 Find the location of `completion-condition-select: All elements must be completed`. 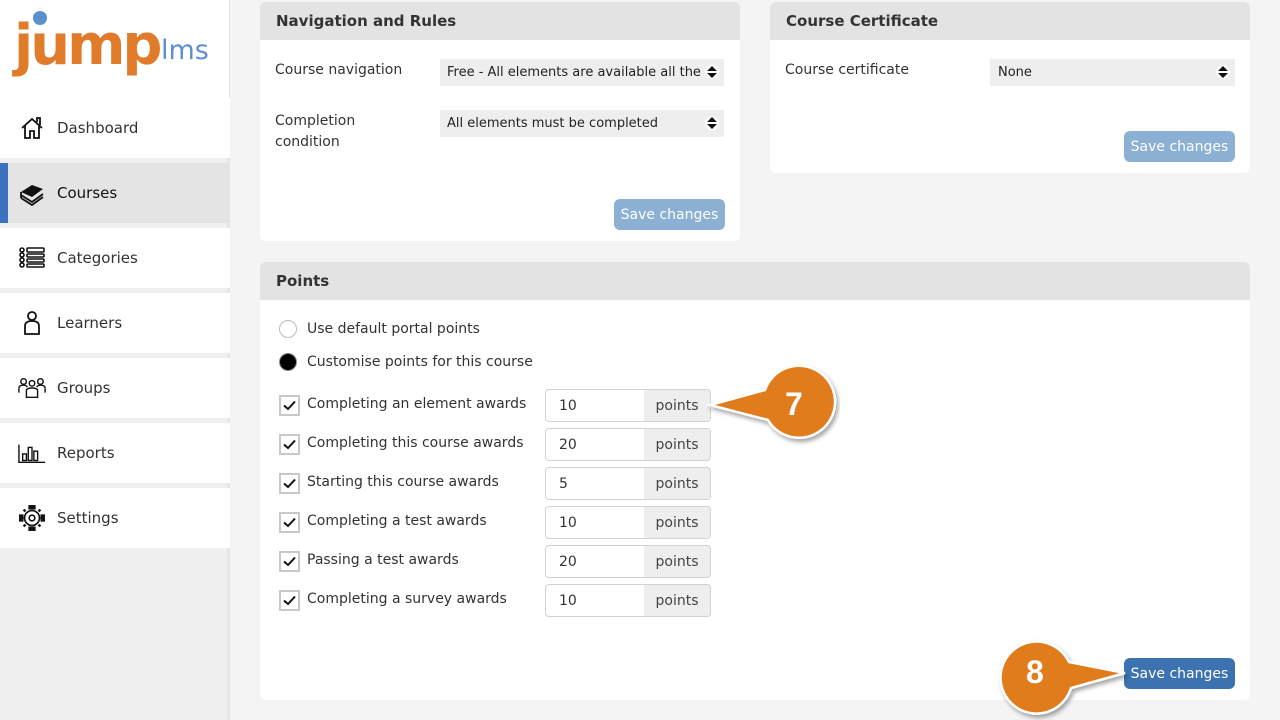

completion-condition-select: All elements must be completed is located at coordinates (582, 123).